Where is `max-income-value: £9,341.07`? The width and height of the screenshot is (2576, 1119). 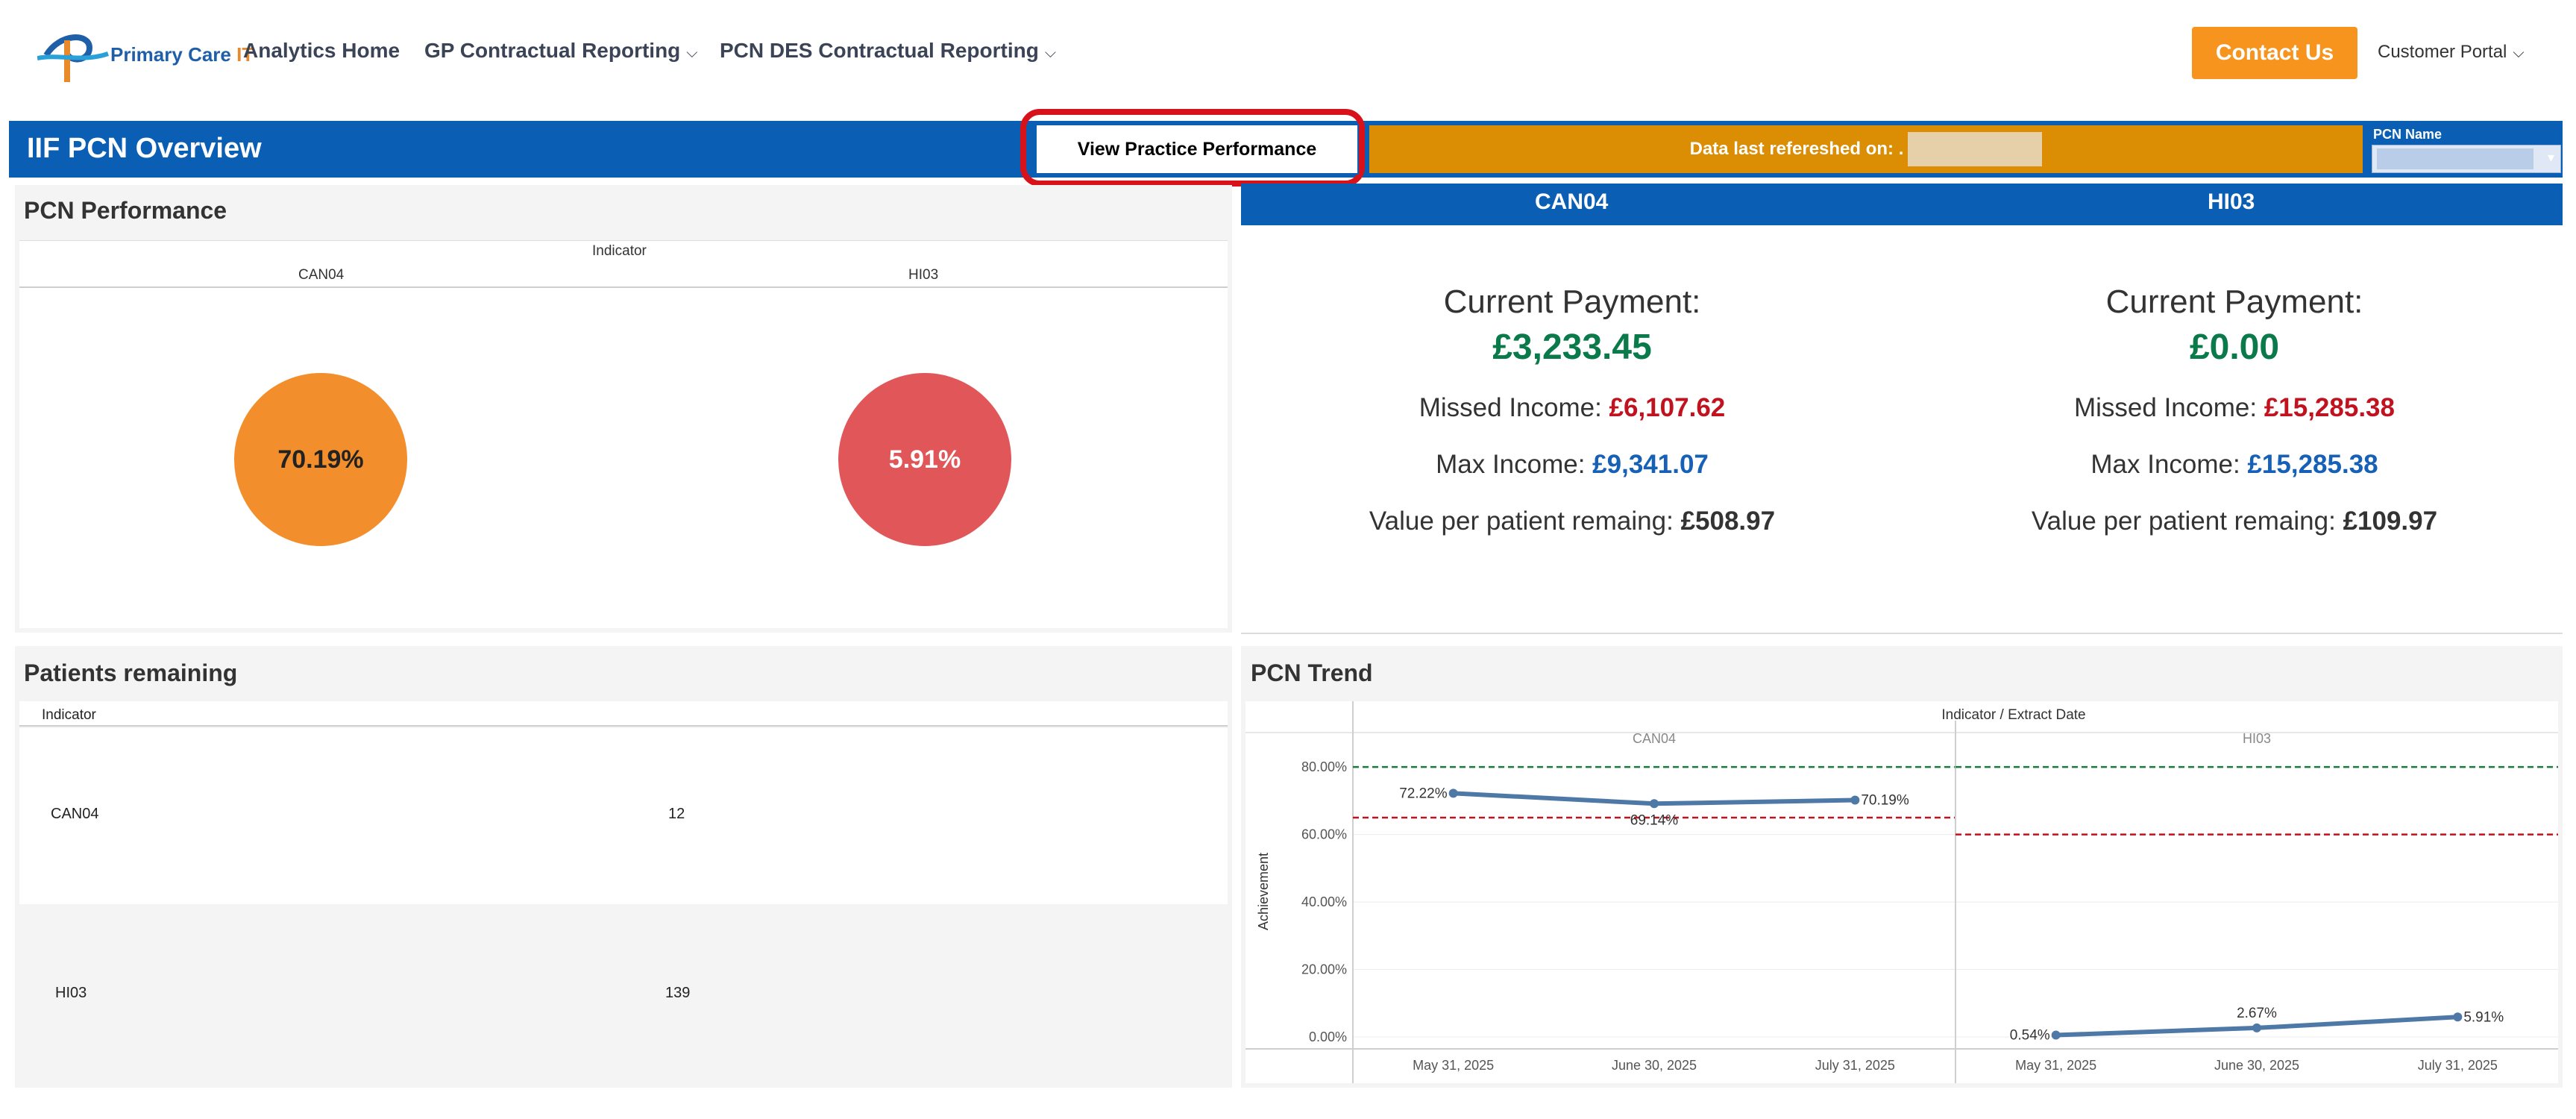 max-income-value: £9,341.07 is located at coordinates (1651, 464).